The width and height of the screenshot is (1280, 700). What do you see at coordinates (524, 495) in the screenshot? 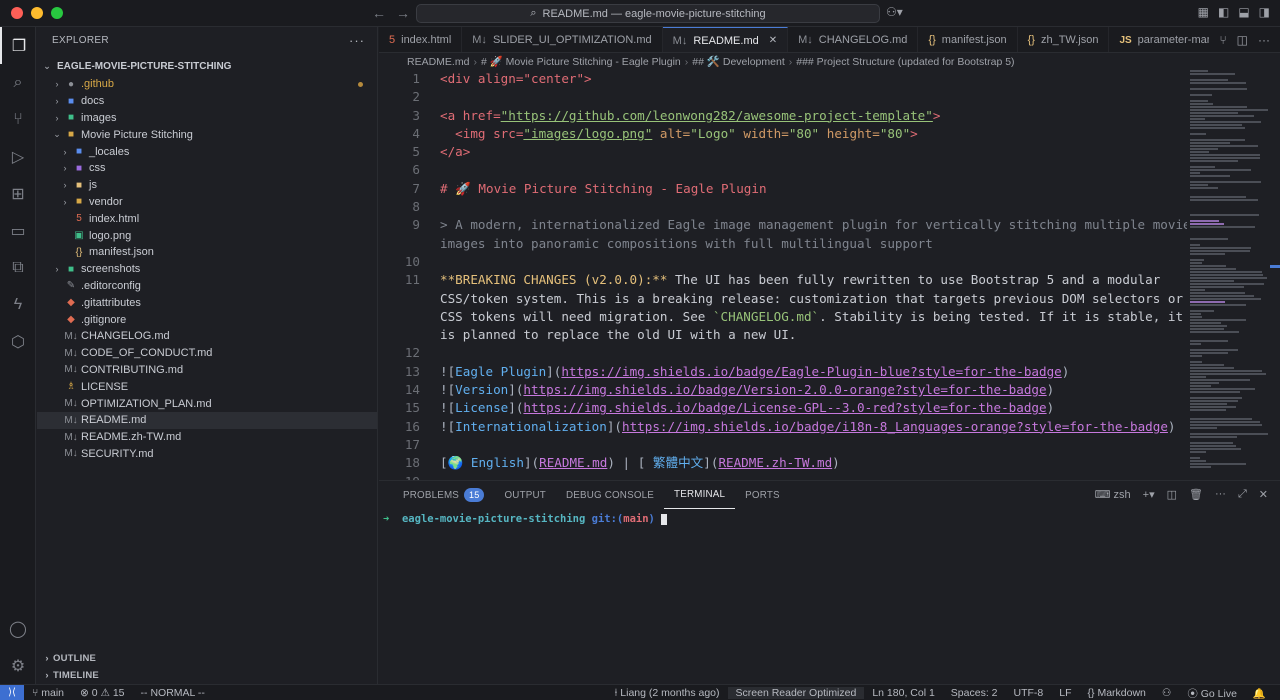
I see `tab-output: OUTPUT` at bounding box center [524, 495].